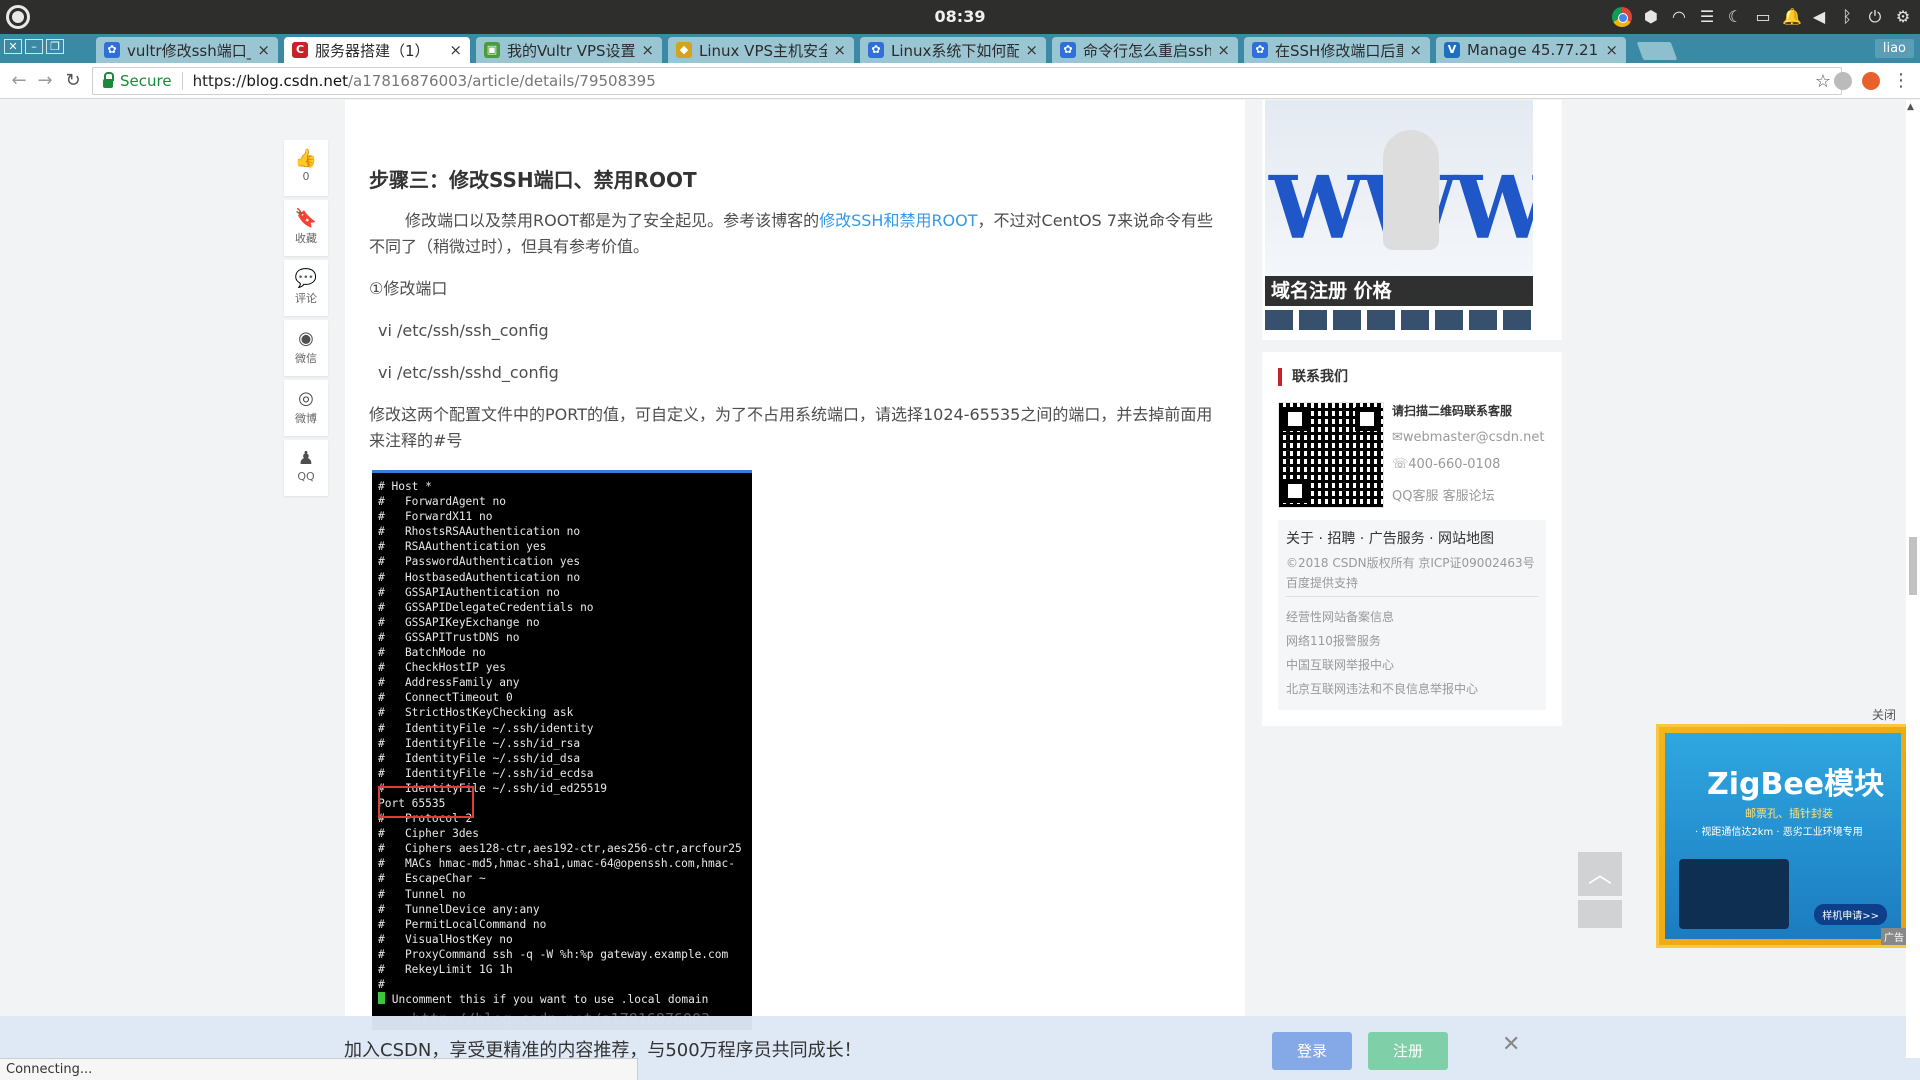 The image size is (1920, 1080). What do you see at coordinates (306, 468) in the screenshot?
I see `qq-share-button: ♟ QQ` at bounding box center [306, 468].